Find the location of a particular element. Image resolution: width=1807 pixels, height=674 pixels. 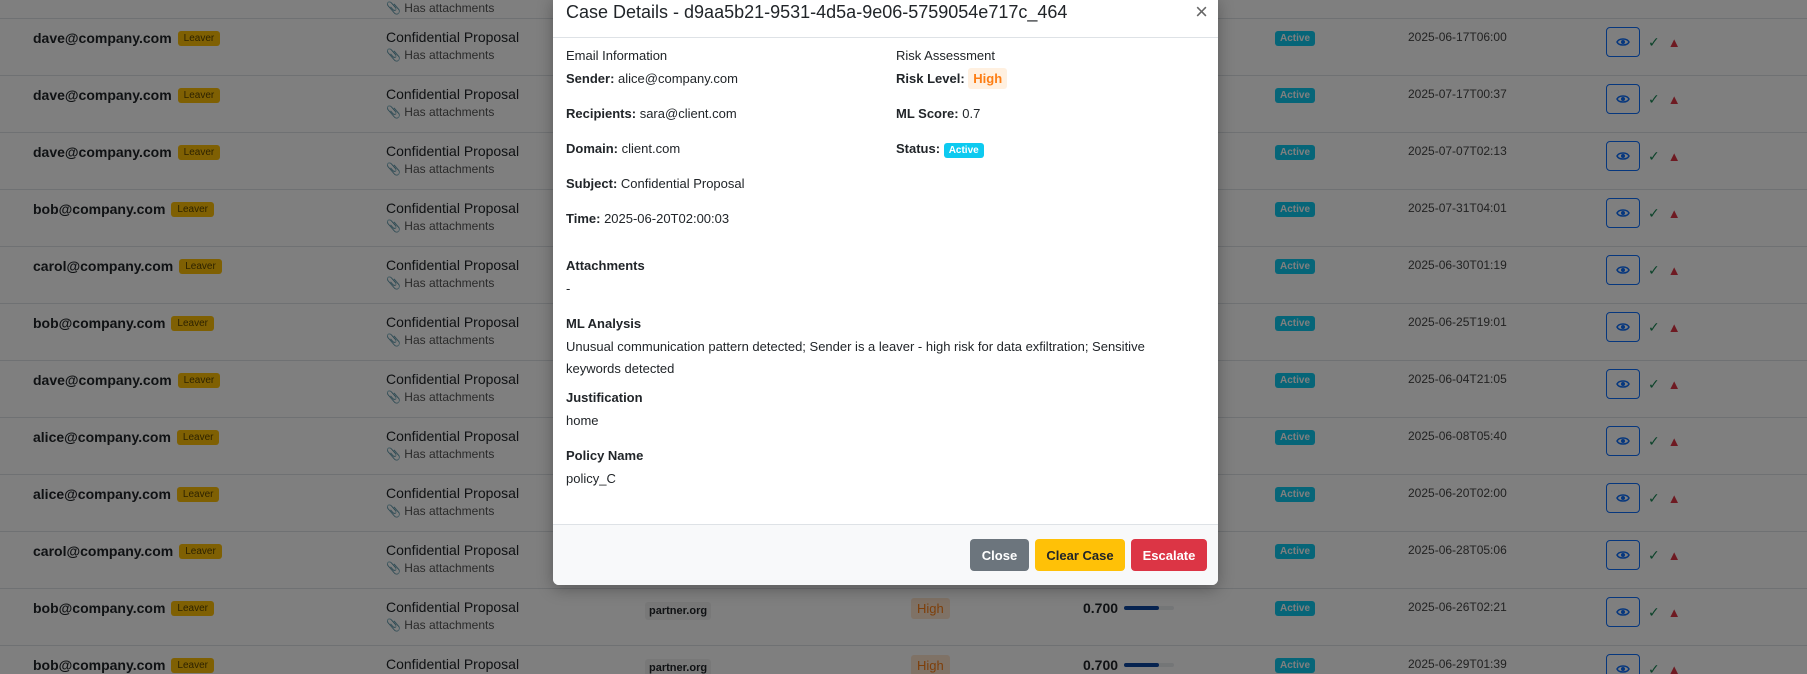

escalate-button: Escalate is located at coordinates (1169, 555).